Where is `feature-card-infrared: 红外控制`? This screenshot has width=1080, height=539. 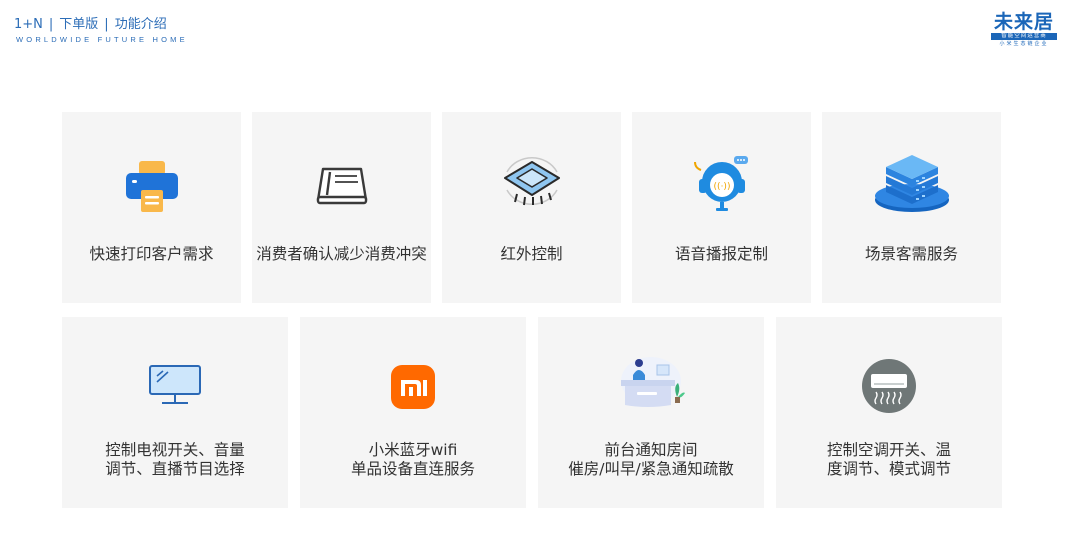 feature-card-infrared: 红外控制 is located at coordinates (531, 207).